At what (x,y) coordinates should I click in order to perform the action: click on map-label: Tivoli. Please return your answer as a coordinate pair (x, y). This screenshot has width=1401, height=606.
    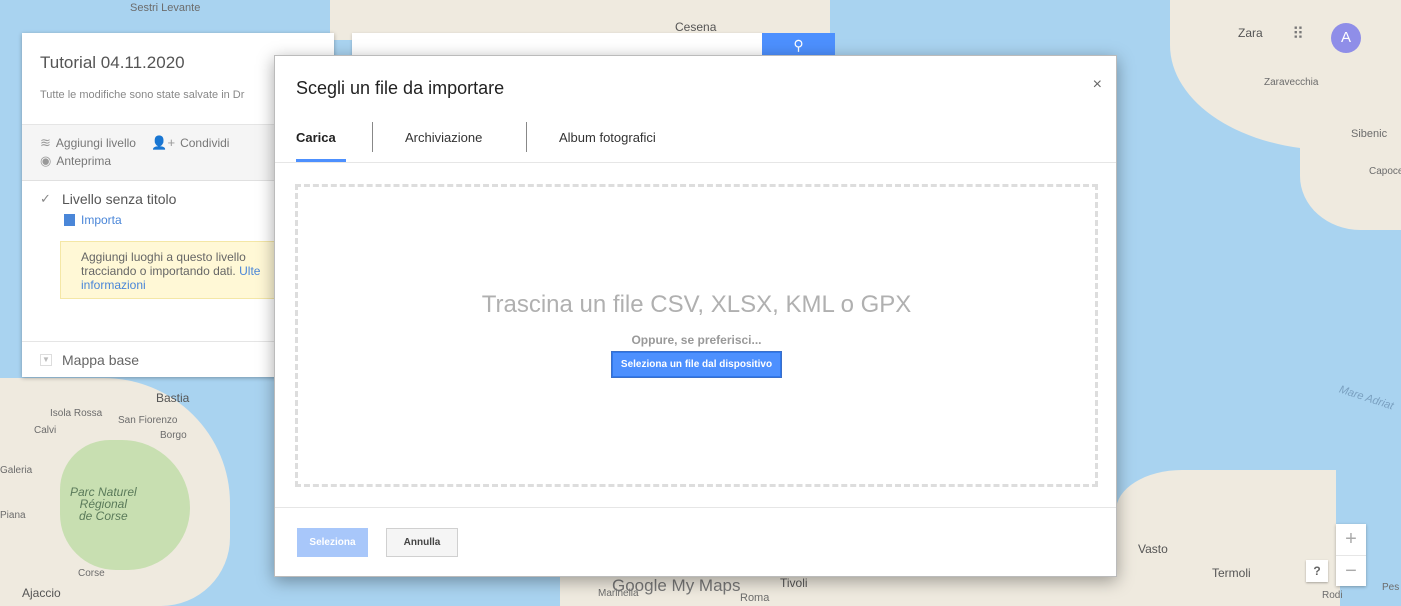
    Looking at the image, I should click on (794, 583).